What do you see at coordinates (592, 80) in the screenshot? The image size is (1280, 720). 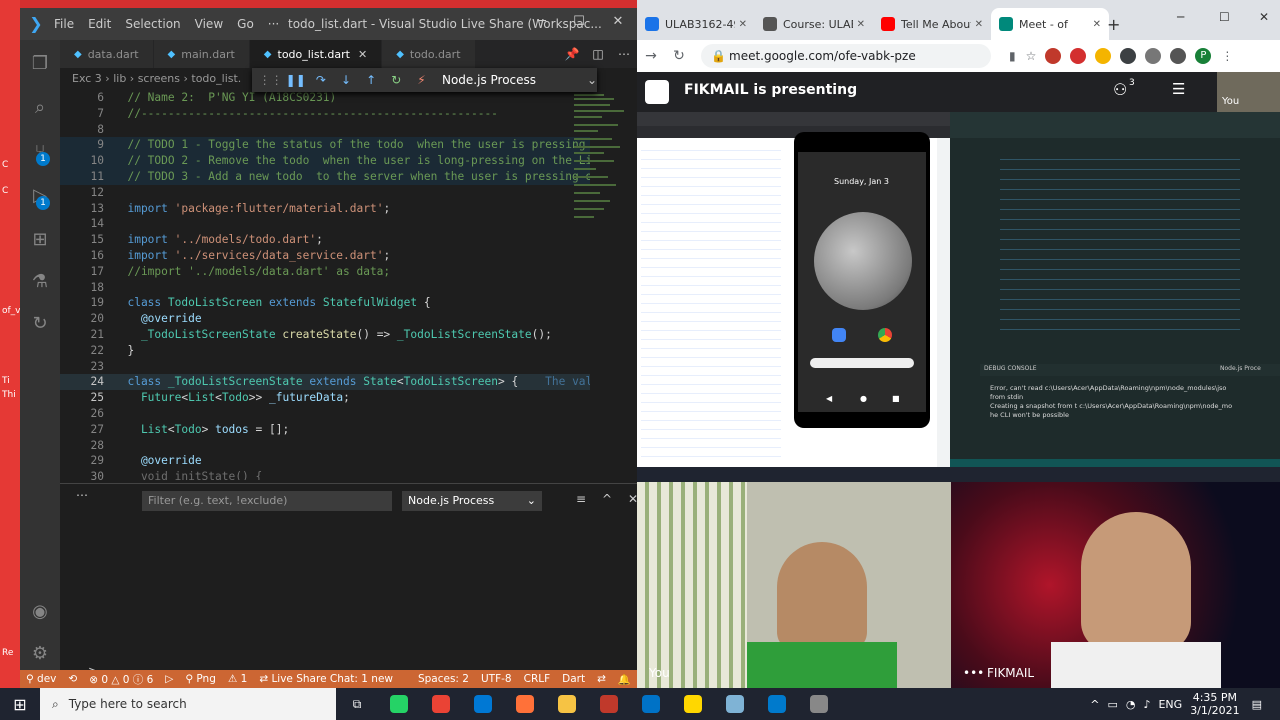 I see `chevron-down-icon: ⌄` at bounding box center [592, 80].